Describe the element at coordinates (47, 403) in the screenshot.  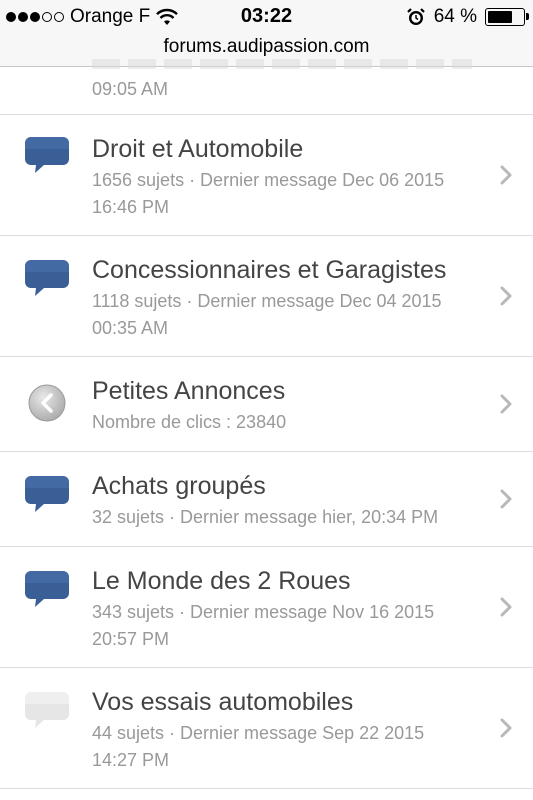
I see `redirect-link-icon` at that location.